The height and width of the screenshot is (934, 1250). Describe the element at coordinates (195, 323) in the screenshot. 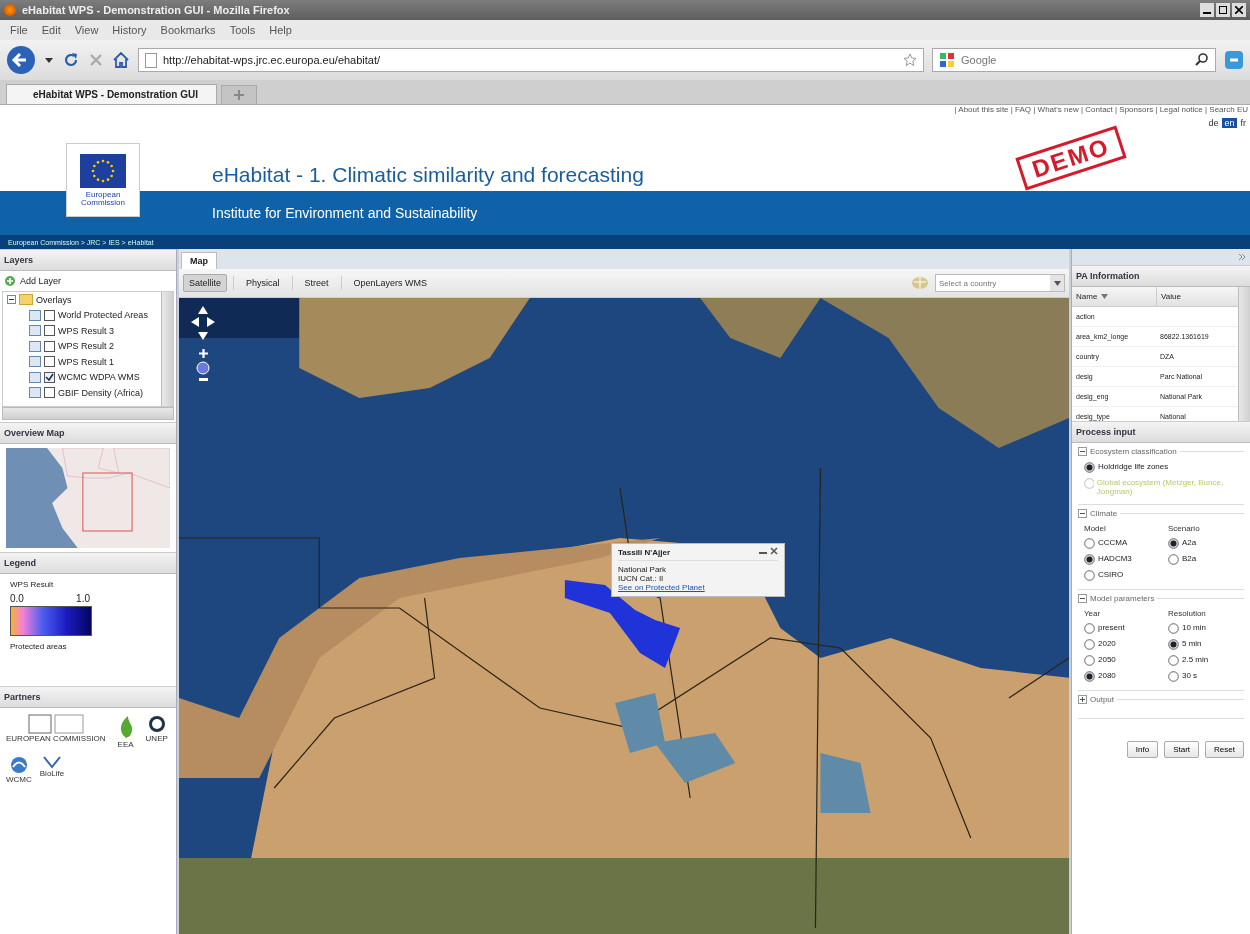

I see `pan-left-icon` at that location.